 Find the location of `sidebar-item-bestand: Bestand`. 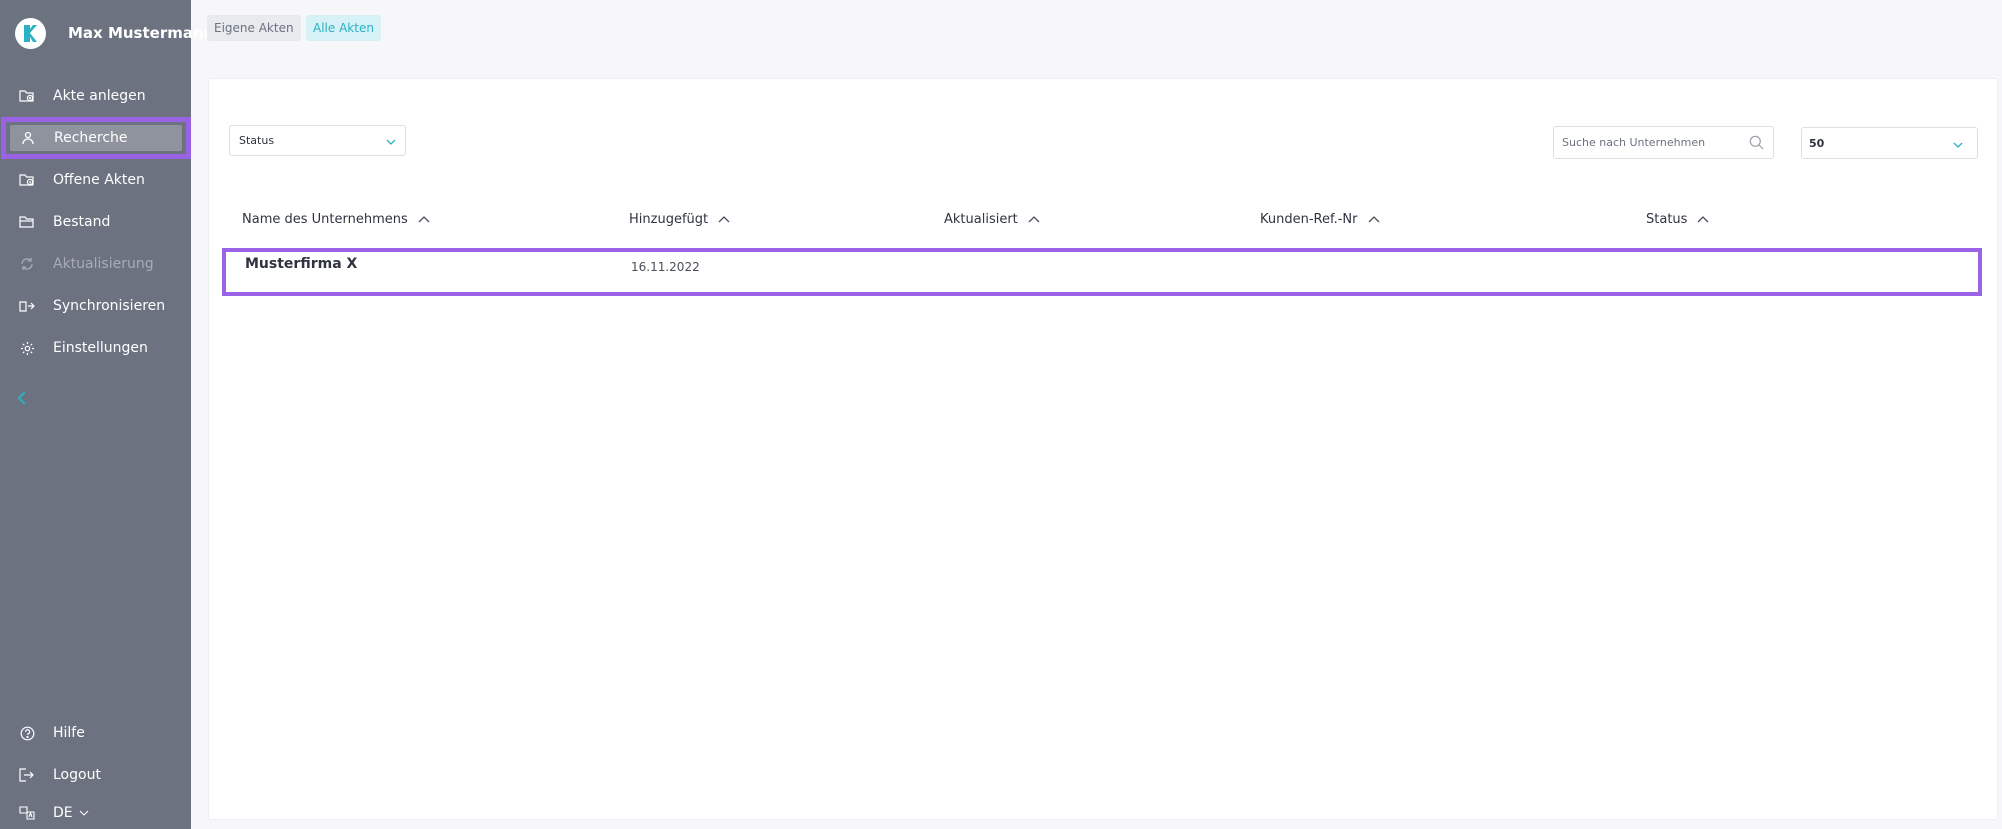

sidebar-item-bestand: Bestand is located at coordinates (95, 222).